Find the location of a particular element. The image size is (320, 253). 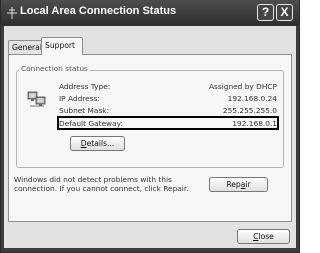

tab-support: Support is located at coordinates (62, 46).